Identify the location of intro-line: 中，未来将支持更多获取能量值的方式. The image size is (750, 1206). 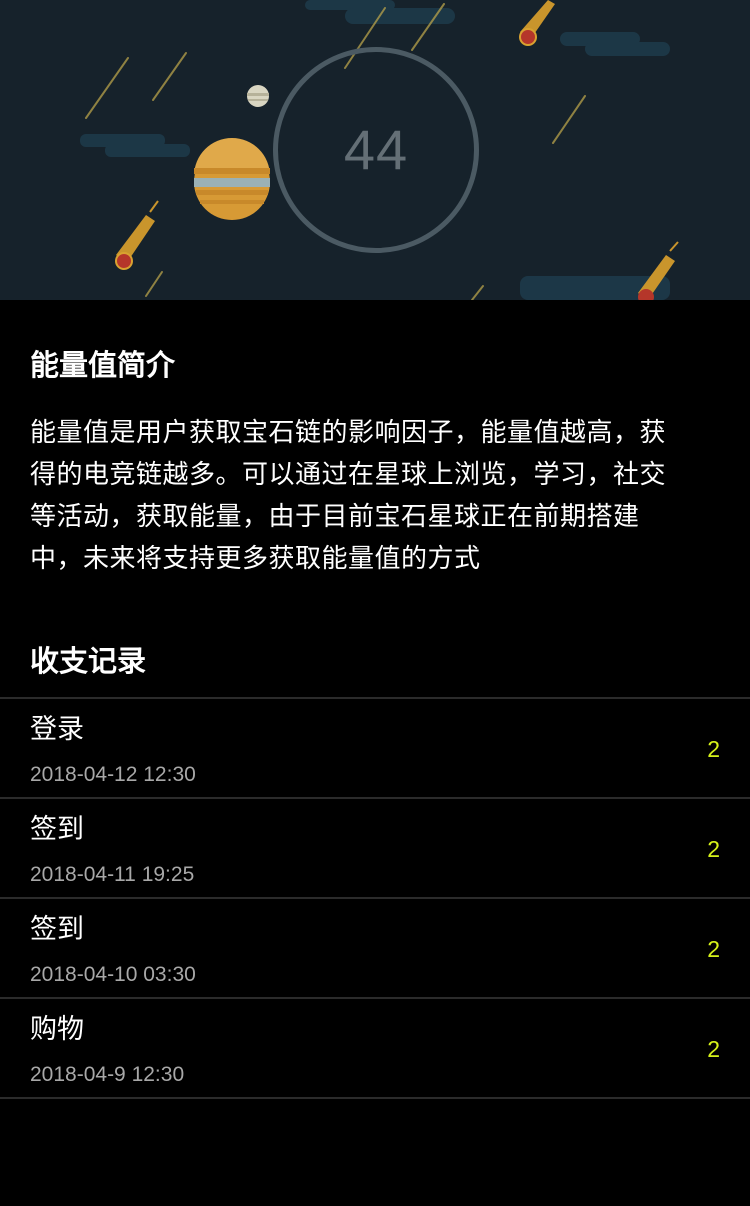
(255, 559).